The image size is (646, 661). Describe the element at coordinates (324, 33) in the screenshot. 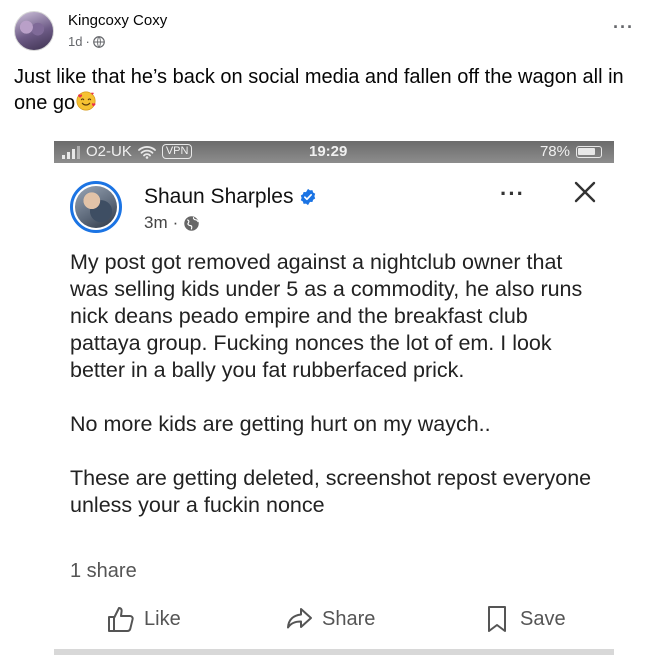

I see `post-header: Kingcoxy Coxy 1d · ···` at that location.